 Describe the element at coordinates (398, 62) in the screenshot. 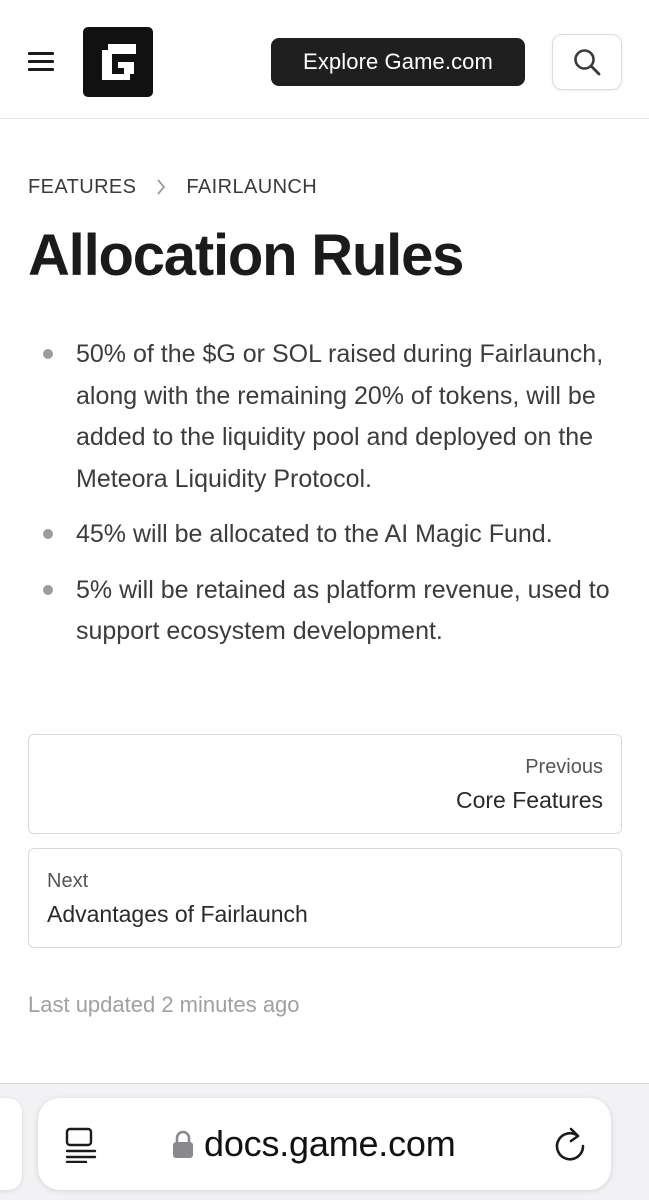

I see `explore-game-button: Explore Game.com` at that location.